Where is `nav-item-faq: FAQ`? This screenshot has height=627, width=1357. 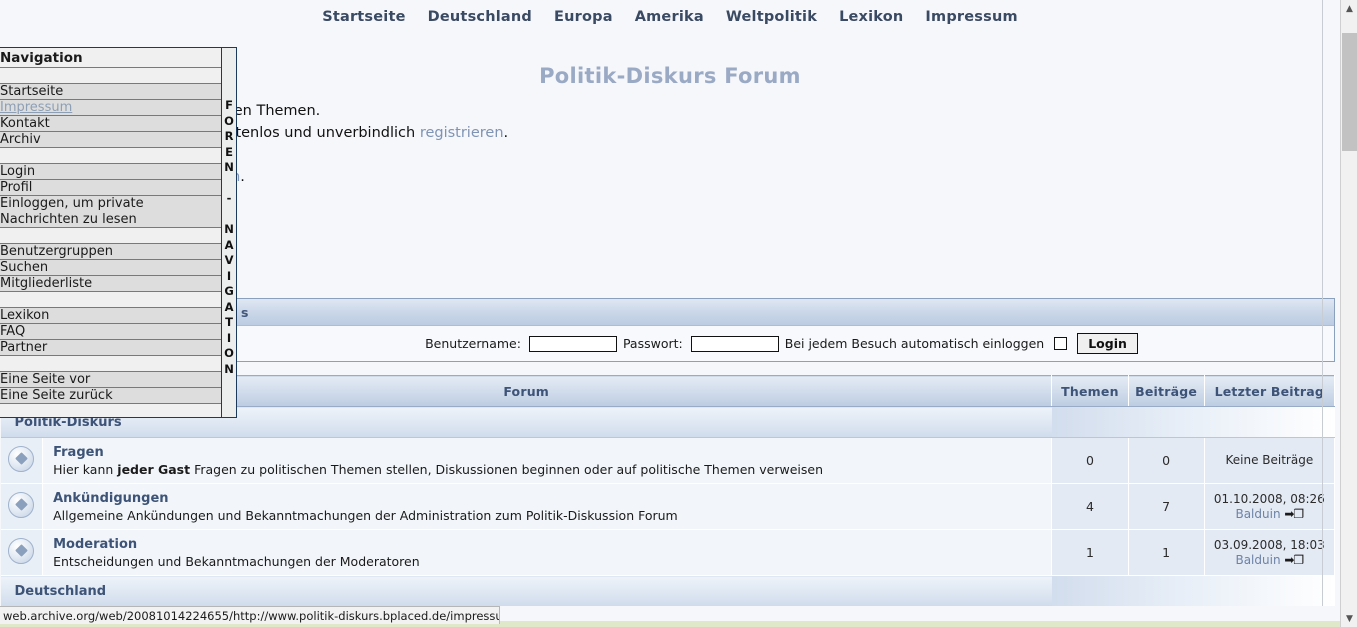 nav-item-faq: FAQ is located at coordinates (111, 332).